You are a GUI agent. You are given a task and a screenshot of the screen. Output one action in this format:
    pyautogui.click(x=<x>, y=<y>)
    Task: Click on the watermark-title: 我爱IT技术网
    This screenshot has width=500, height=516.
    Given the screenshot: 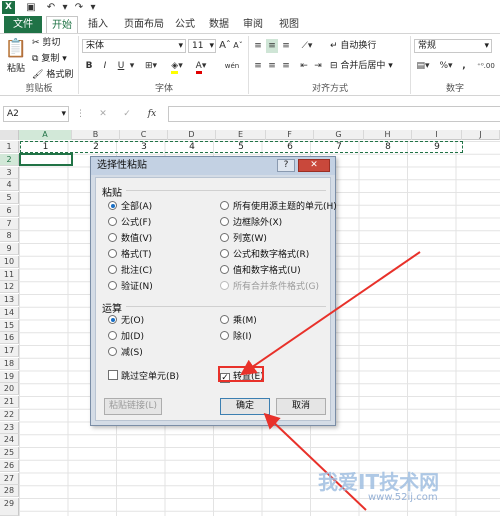 What is the action you would take?
    pyautogui.click(x=379, y=482)
    